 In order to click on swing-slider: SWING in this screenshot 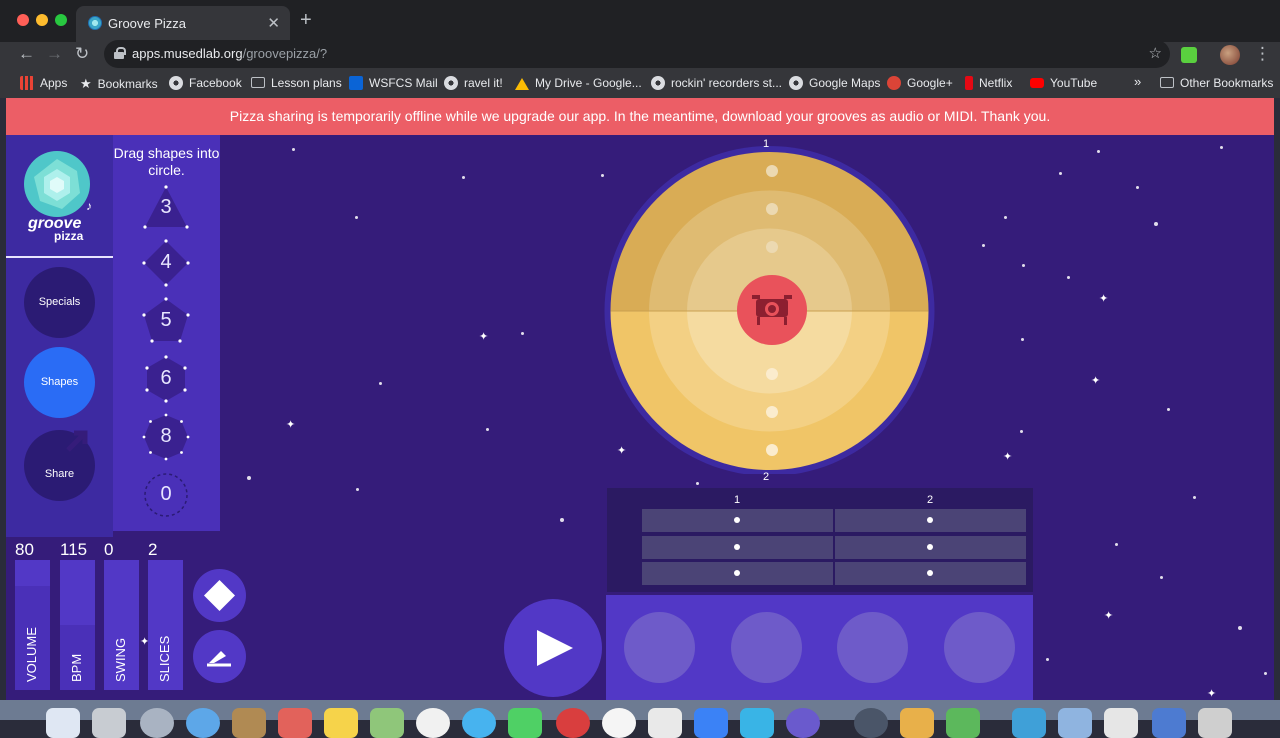, I will do `click(121, 625)`.